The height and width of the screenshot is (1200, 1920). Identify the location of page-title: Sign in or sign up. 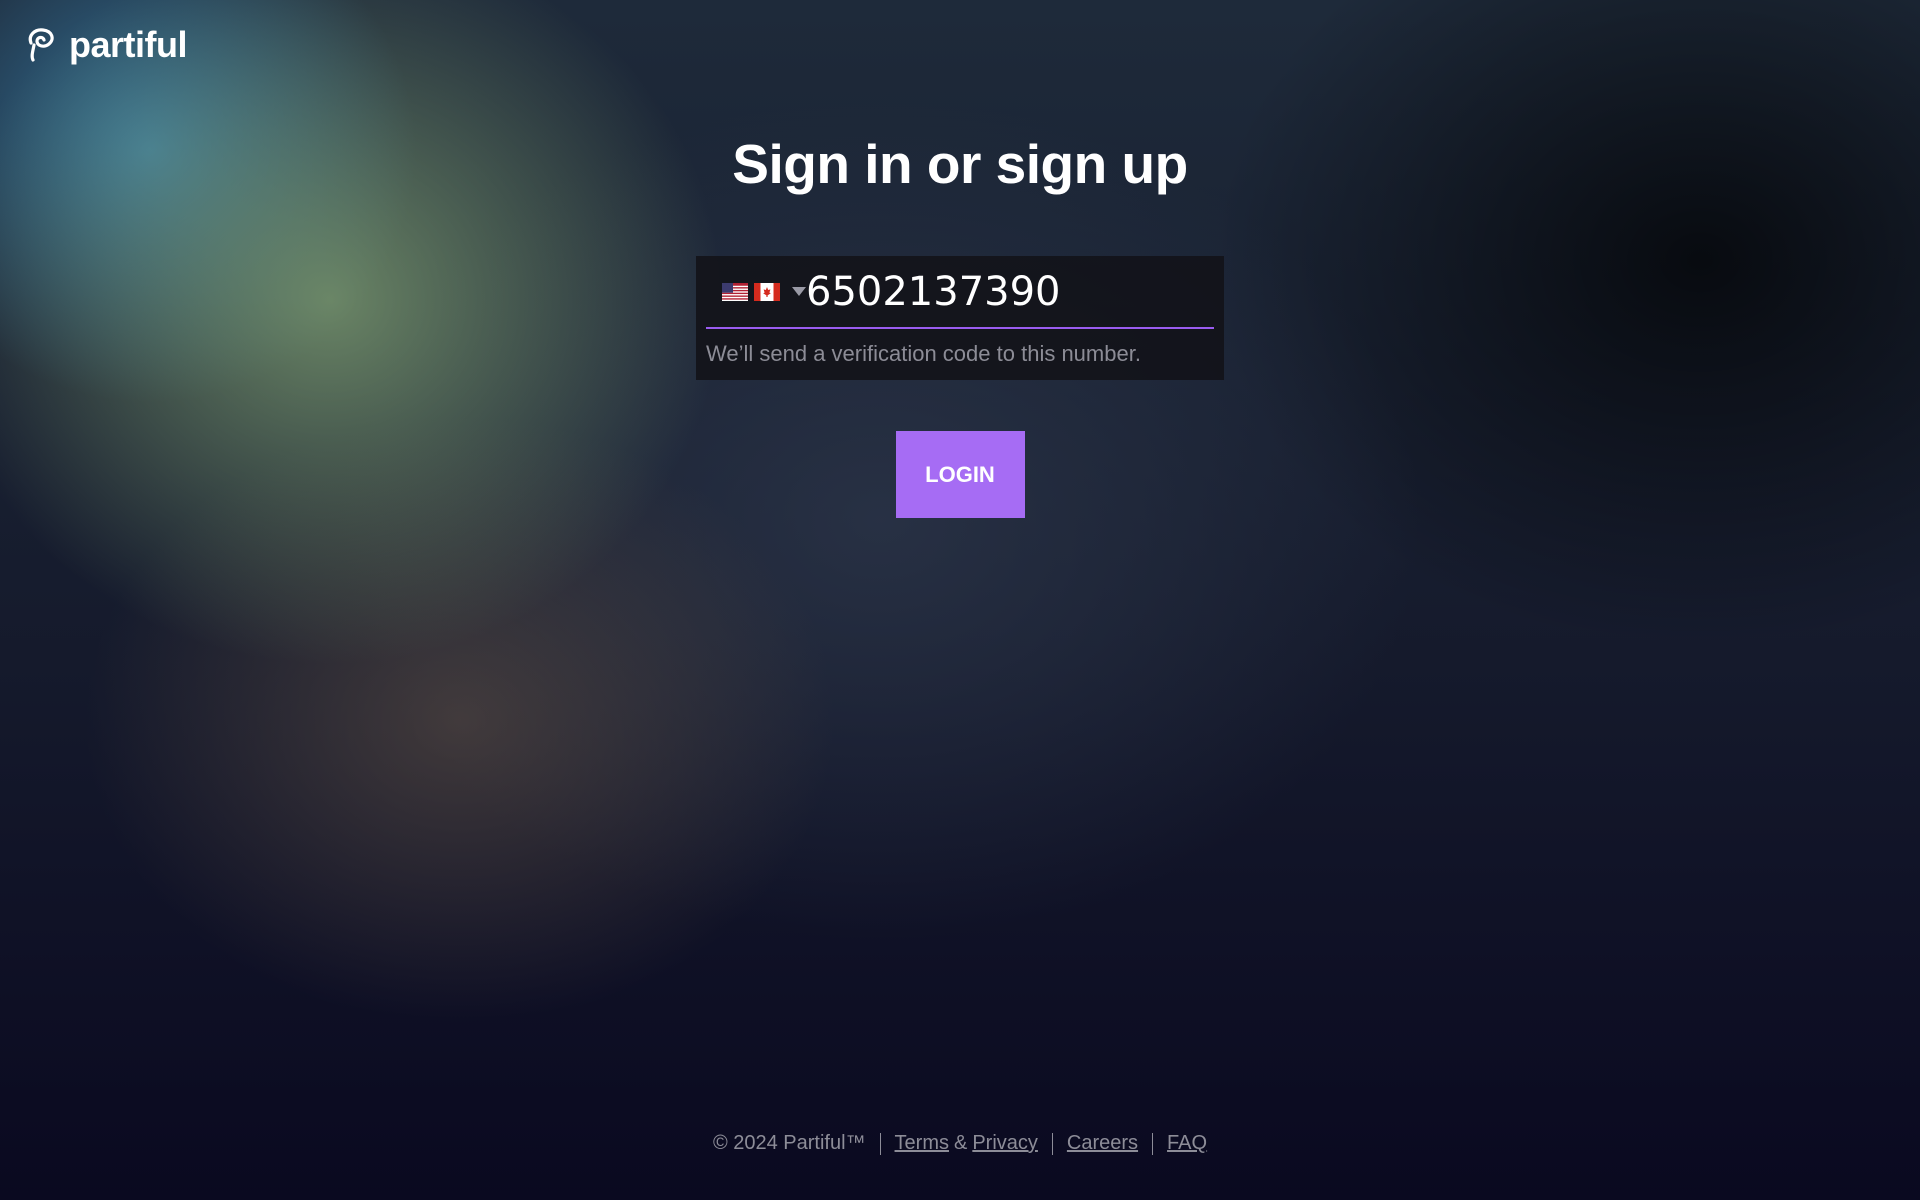
(960, 164).